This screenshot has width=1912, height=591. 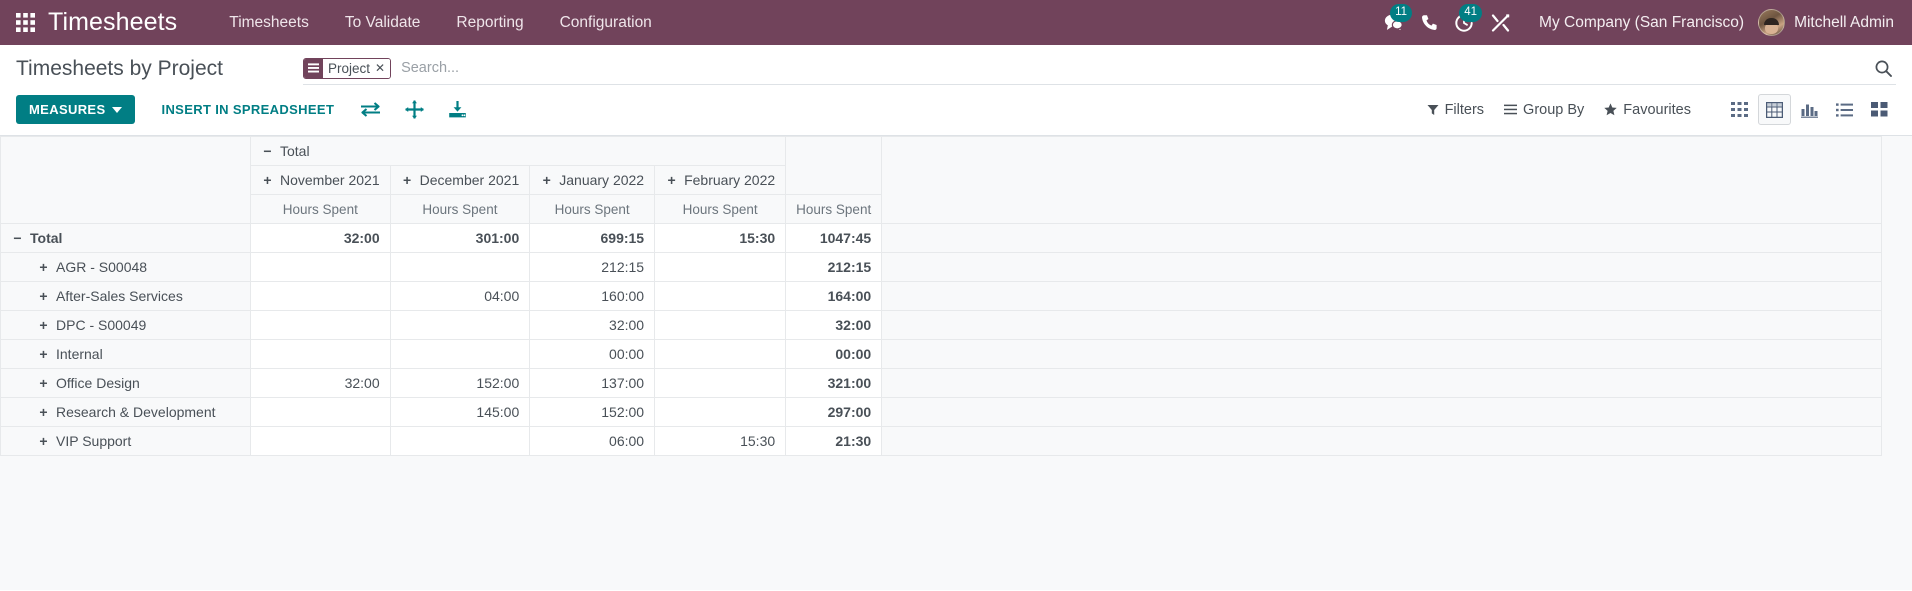 What do you see at coordinates (460, 180) in the screenshot?
I see `column-group-december-2021: + December 2021` at bounding box center [460, 180].